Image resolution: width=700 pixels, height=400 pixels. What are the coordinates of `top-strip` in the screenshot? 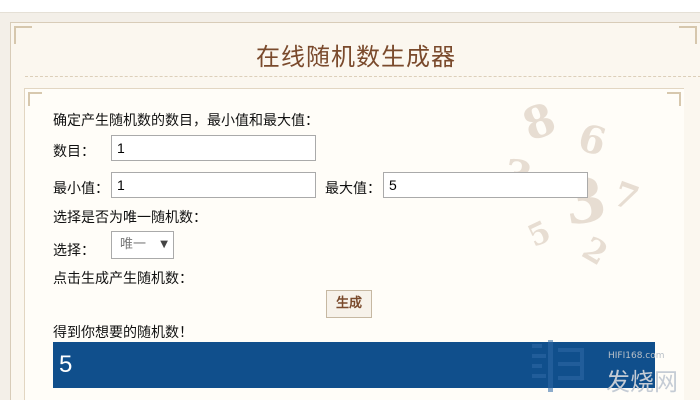 It's located at (350, 6).